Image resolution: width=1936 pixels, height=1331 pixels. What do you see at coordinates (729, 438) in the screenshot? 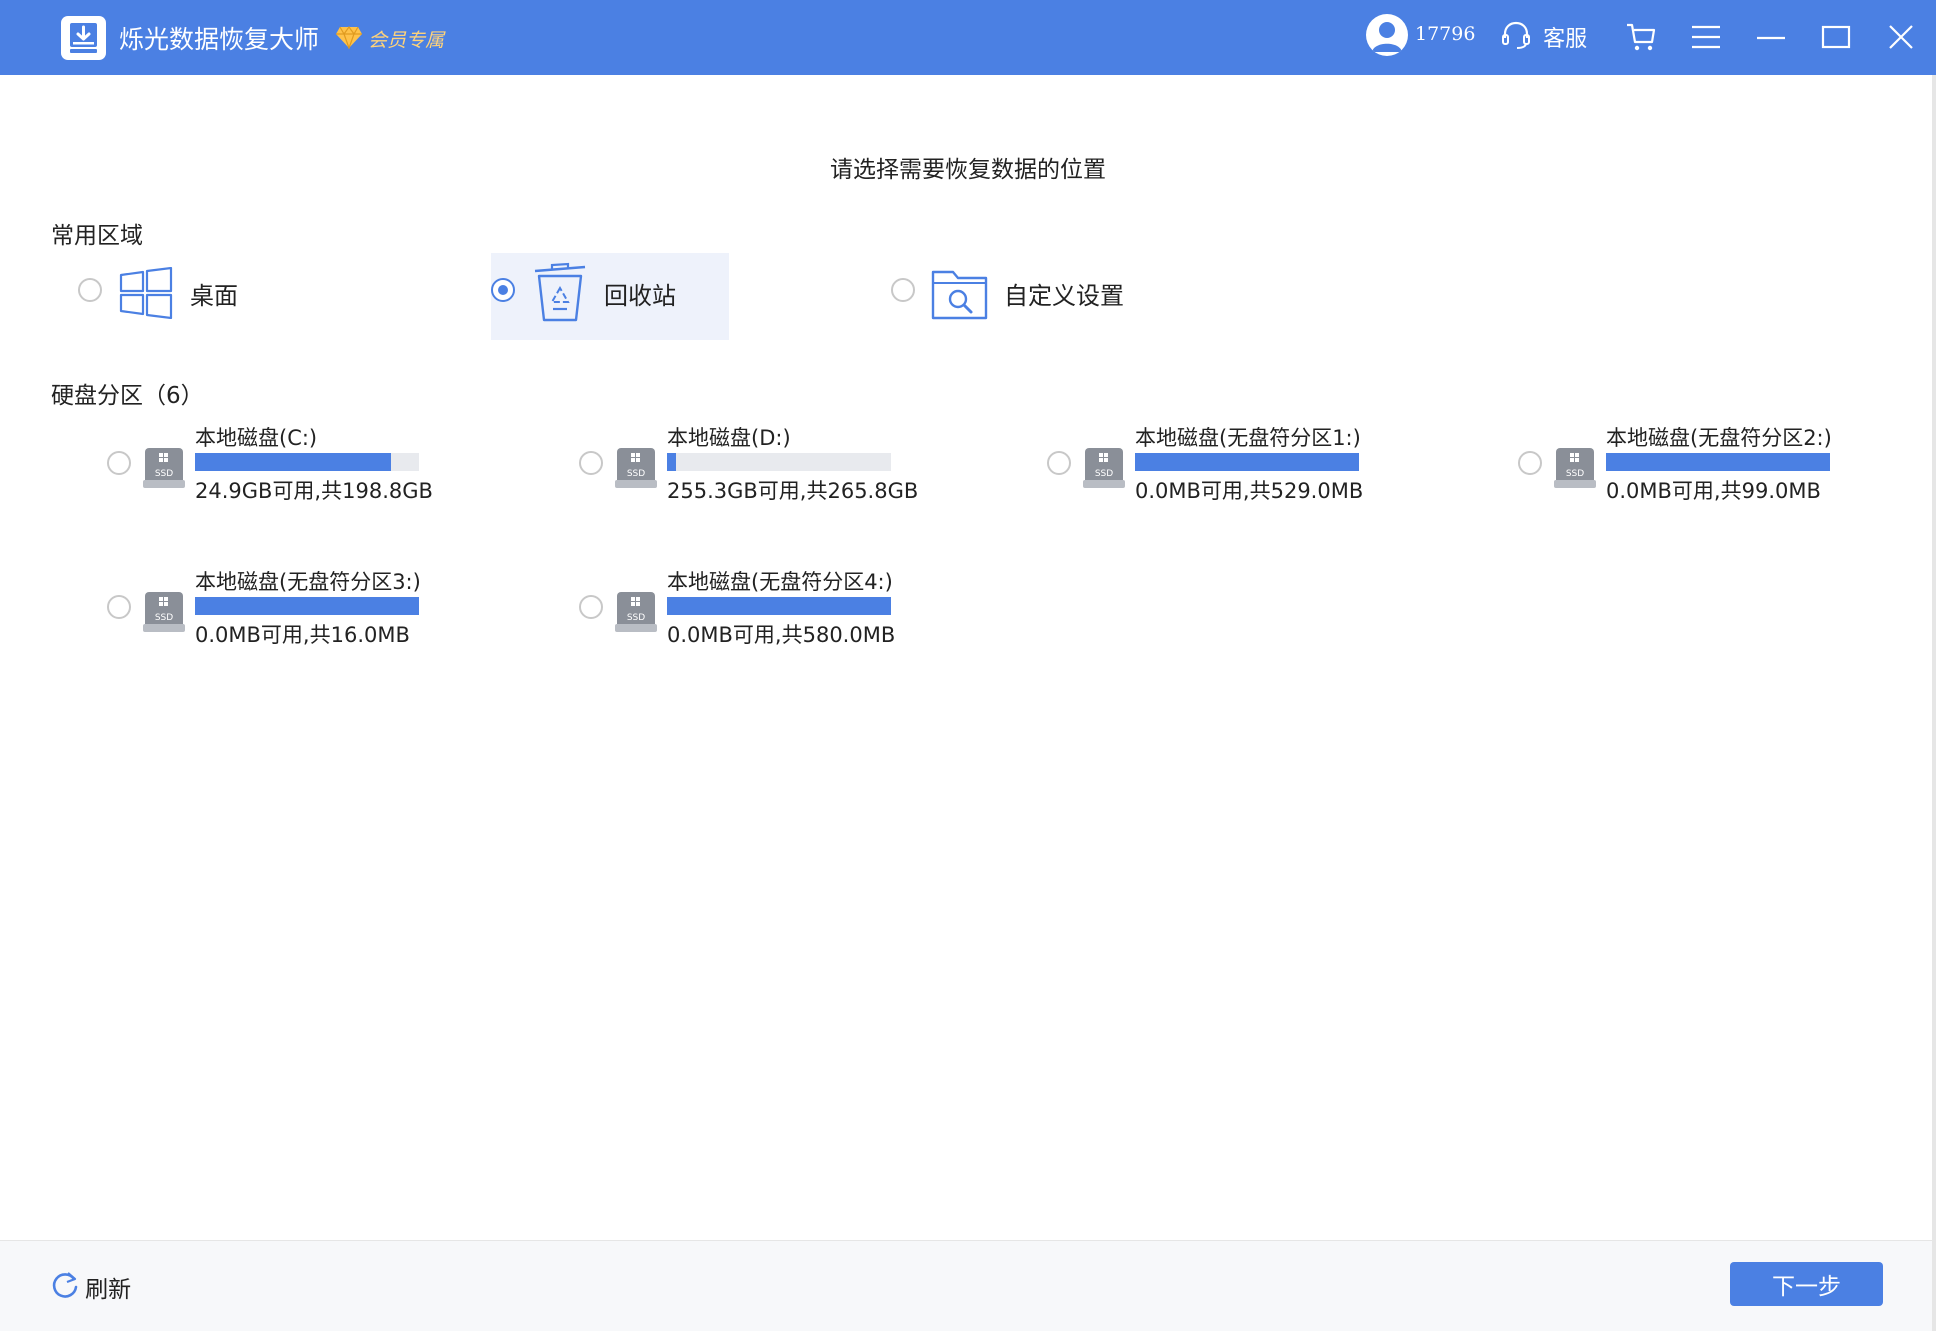
I see `drive-name: 本地磁盘(D:)` at bounding box center [729, 438].